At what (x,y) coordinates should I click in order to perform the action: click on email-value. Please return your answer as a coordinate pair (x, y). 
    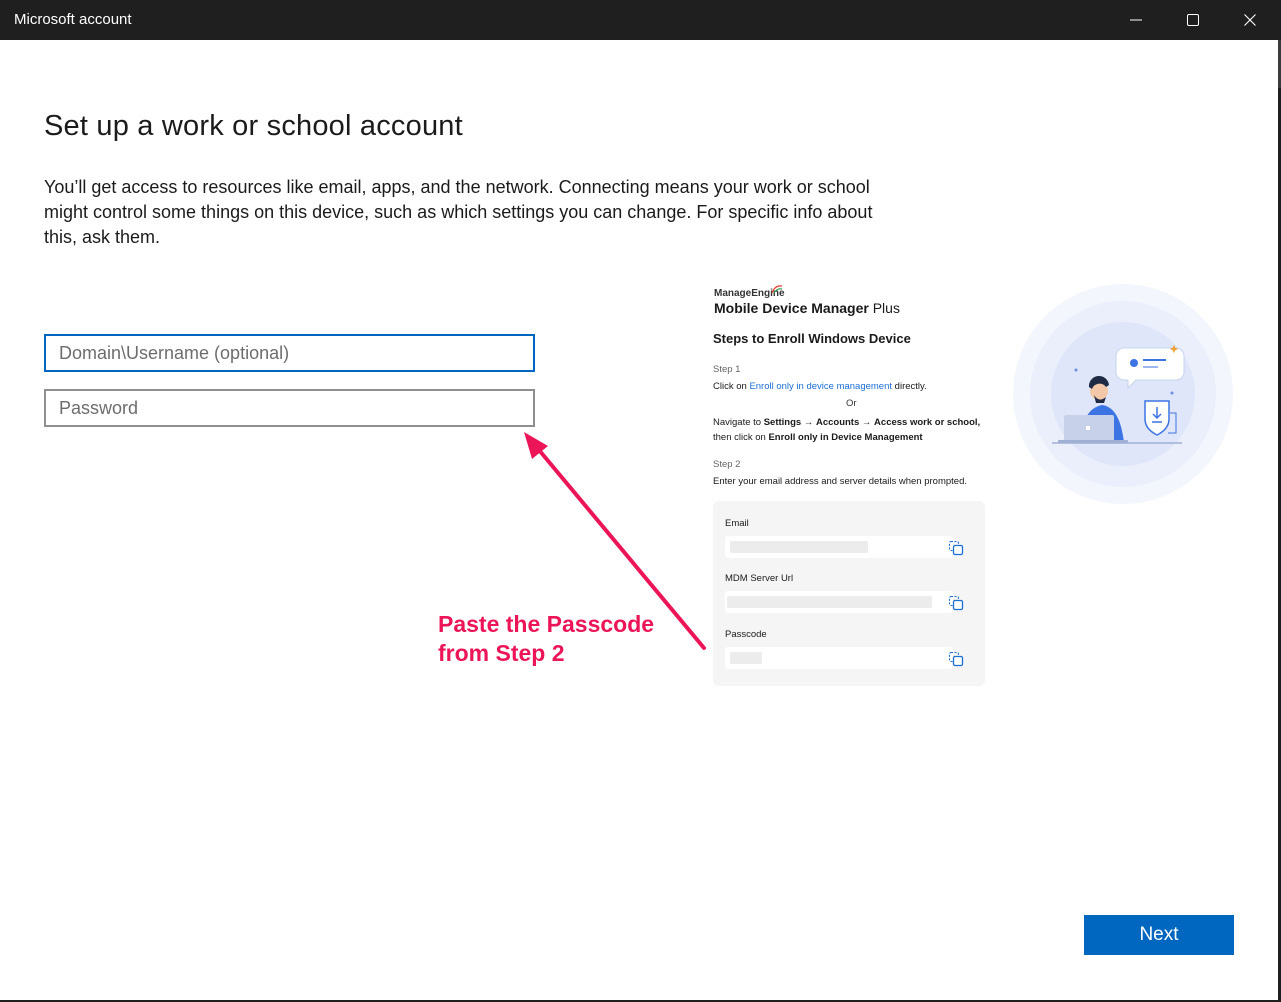
    Looking at the image, I should click on (839, 547).